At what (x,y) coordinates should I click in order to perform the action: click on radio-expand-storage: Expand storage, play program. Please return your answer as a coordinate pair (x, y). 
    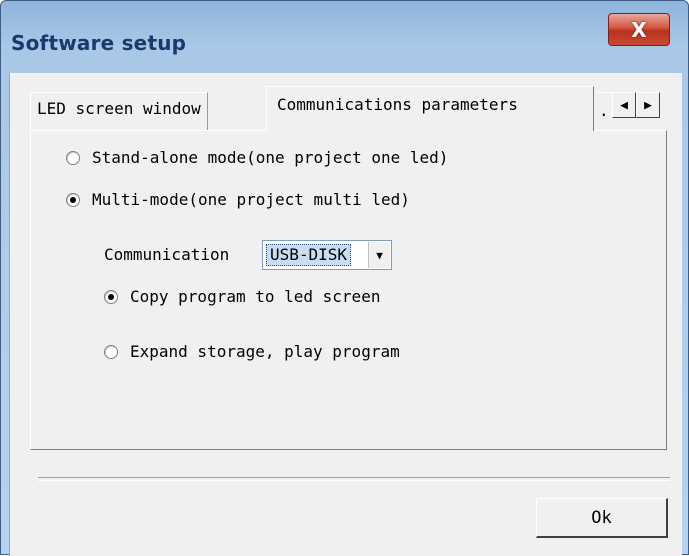
    Looking at the image, I should click on (252, 351).